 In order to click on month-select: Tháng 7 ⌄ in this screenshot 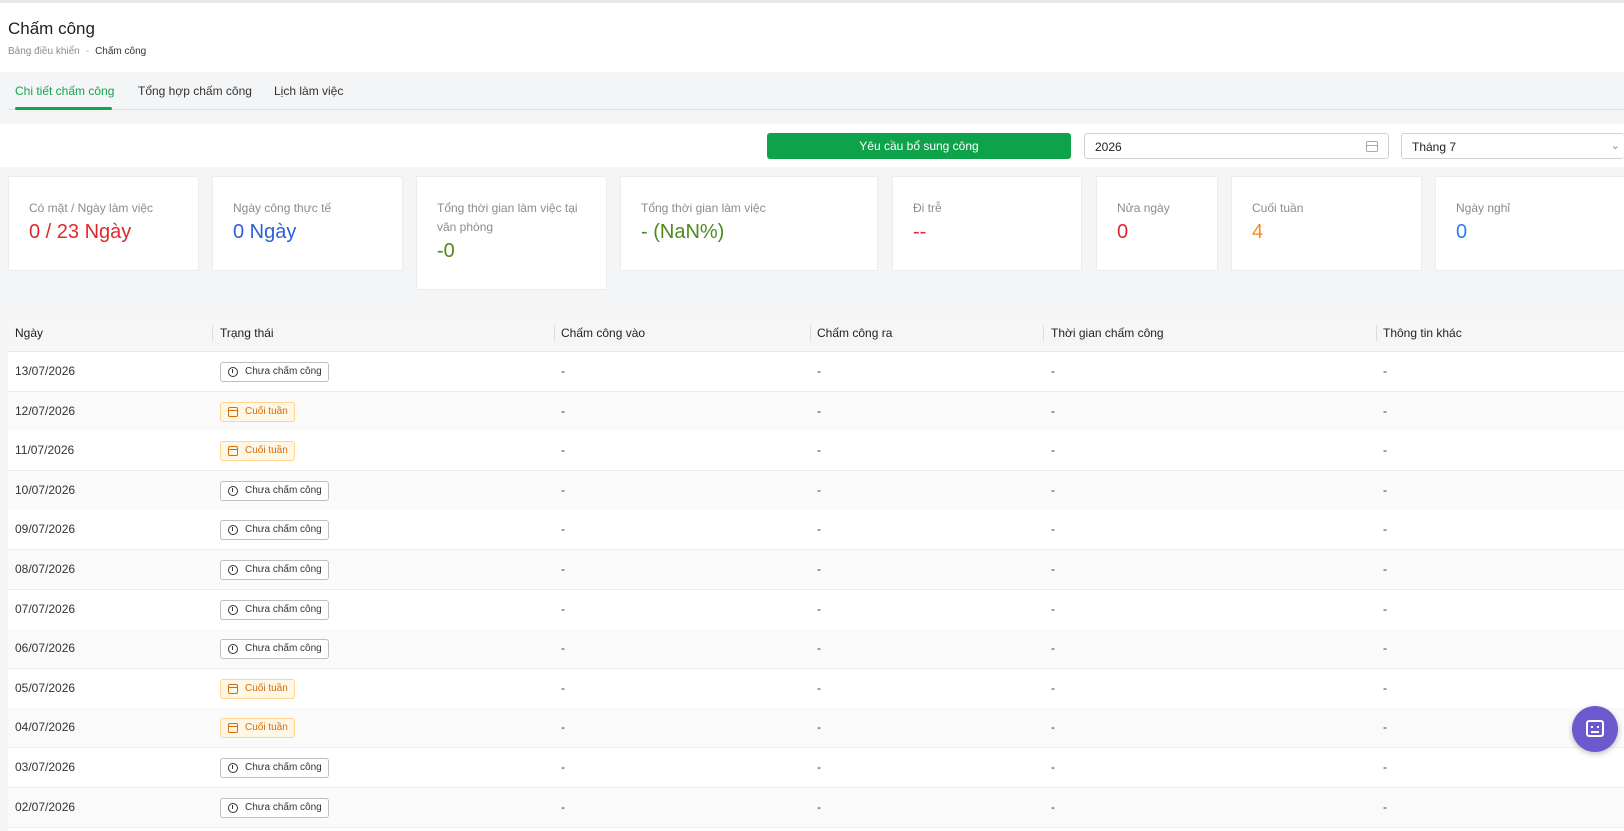, I will do `click(1512, 146)`.